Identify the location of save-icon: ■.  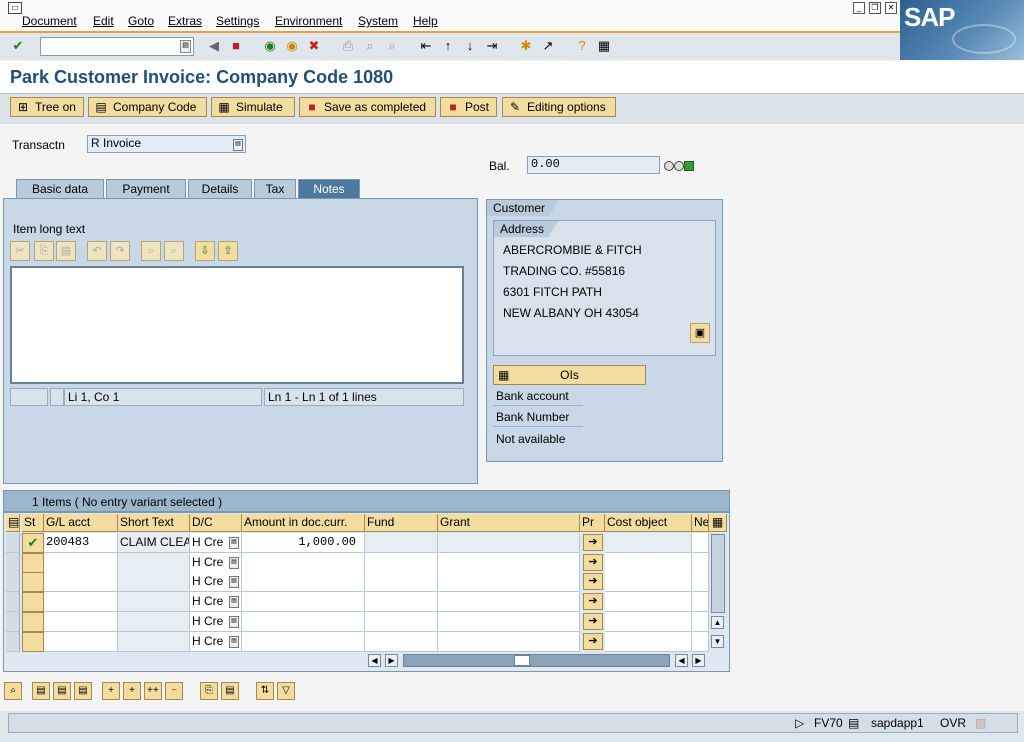
(236, 46).